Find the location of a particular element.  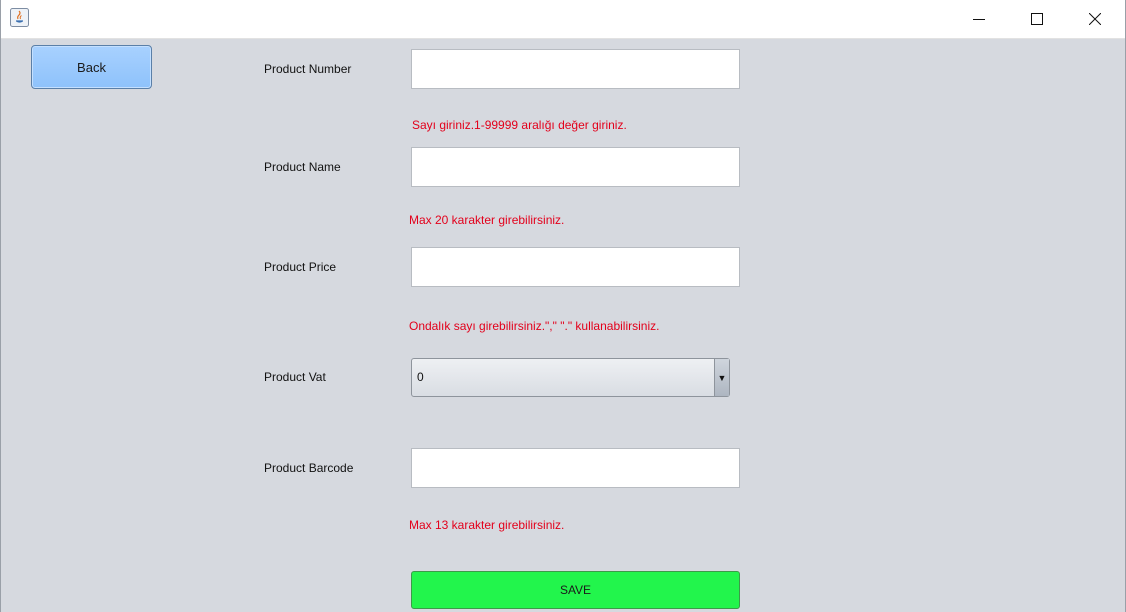

product-number-label: Product Number is located at coordinates (308, 69).